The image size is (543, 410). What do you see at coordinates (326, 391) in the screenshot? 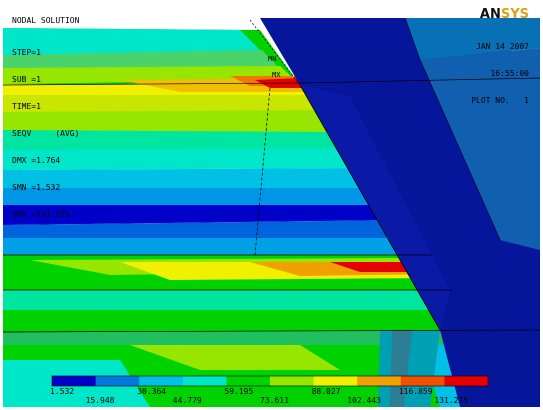
I see `legend-value-top: 88.027` at bounding box center [326, 391].